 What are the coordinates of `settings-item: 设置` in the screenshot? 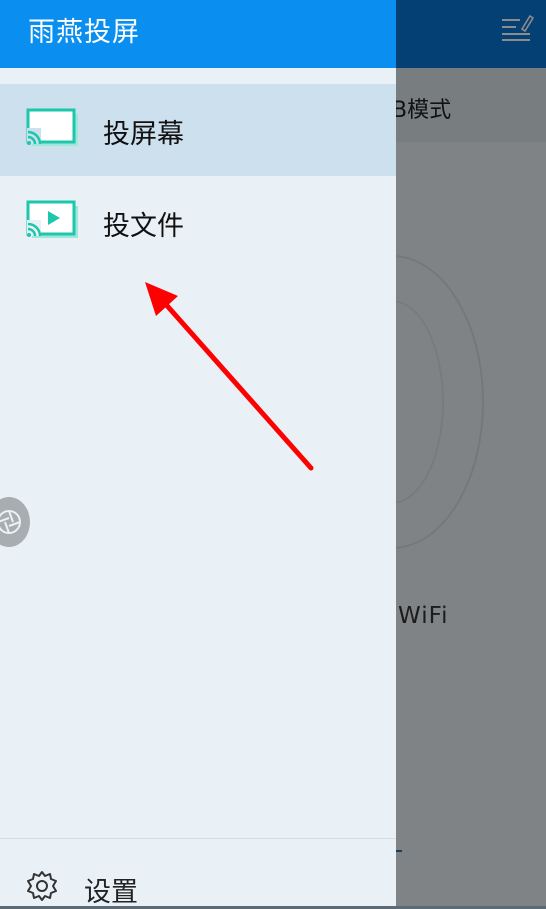 It's located at (198, 879).